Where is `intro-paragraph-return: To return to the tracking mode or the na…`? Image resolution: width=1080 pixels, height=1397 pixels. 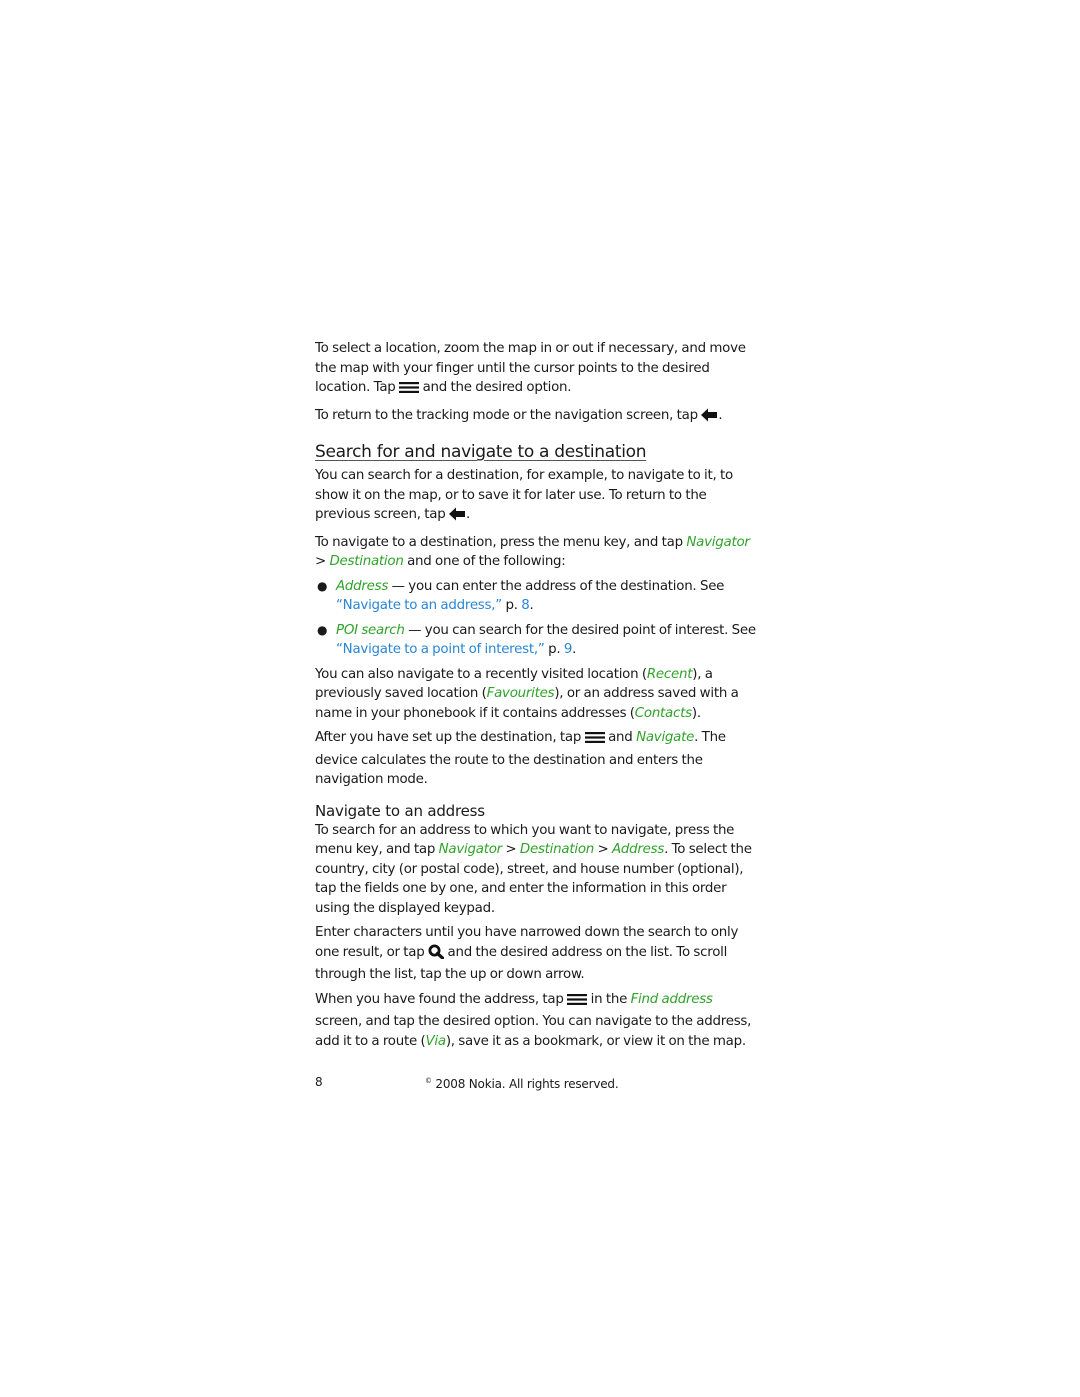
intro-paragraph-return: To return to the tracking mode or the na… is located at coordinates (537, 417).